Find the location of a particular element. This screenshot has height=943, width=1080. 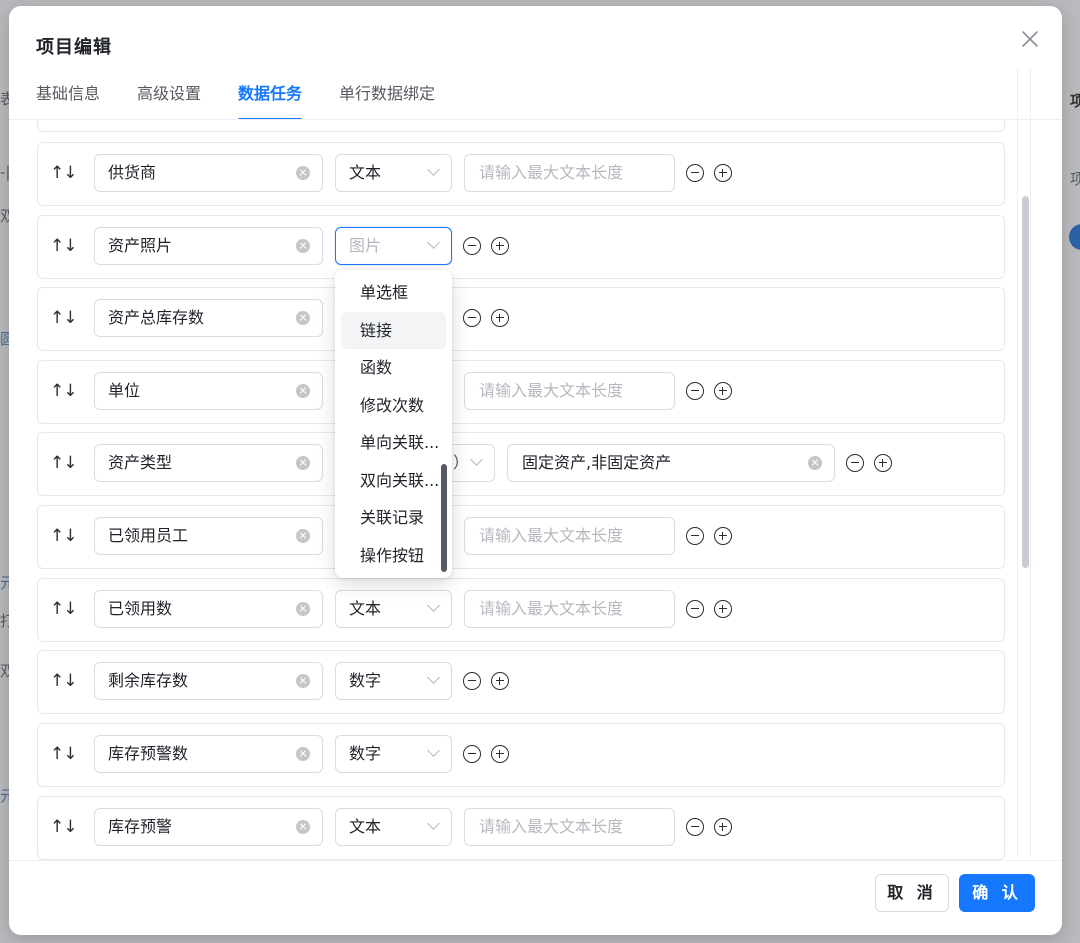

close-icon is located at coordinates (1030, 39).